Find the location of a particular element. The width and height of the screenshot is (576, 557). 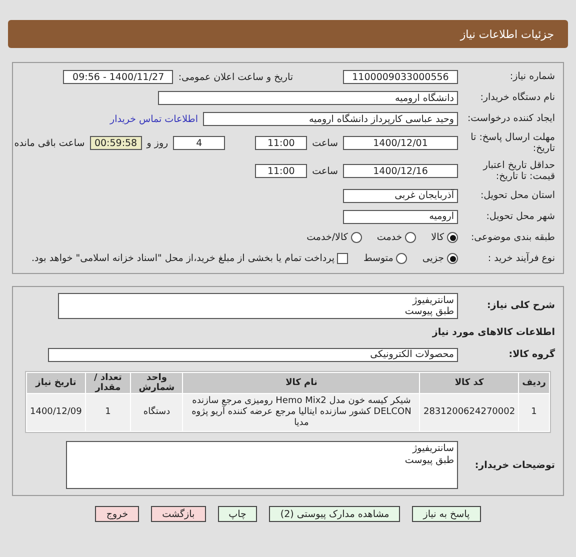

page-header: جزئیات اطلاعات نیاز is located at coordinates (288, 34).